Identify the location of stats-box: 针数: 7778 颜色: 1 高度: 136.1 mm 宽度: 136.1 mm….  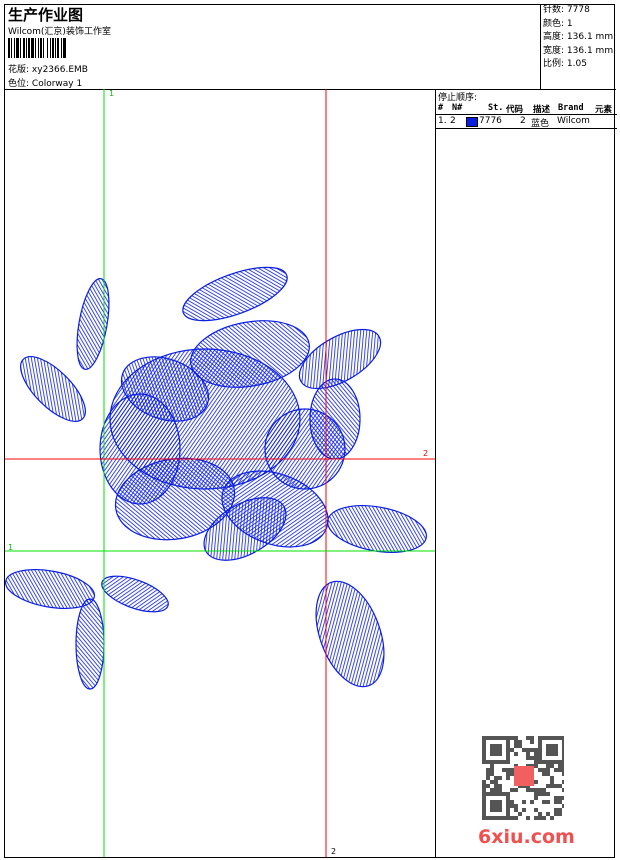
(578, 46).